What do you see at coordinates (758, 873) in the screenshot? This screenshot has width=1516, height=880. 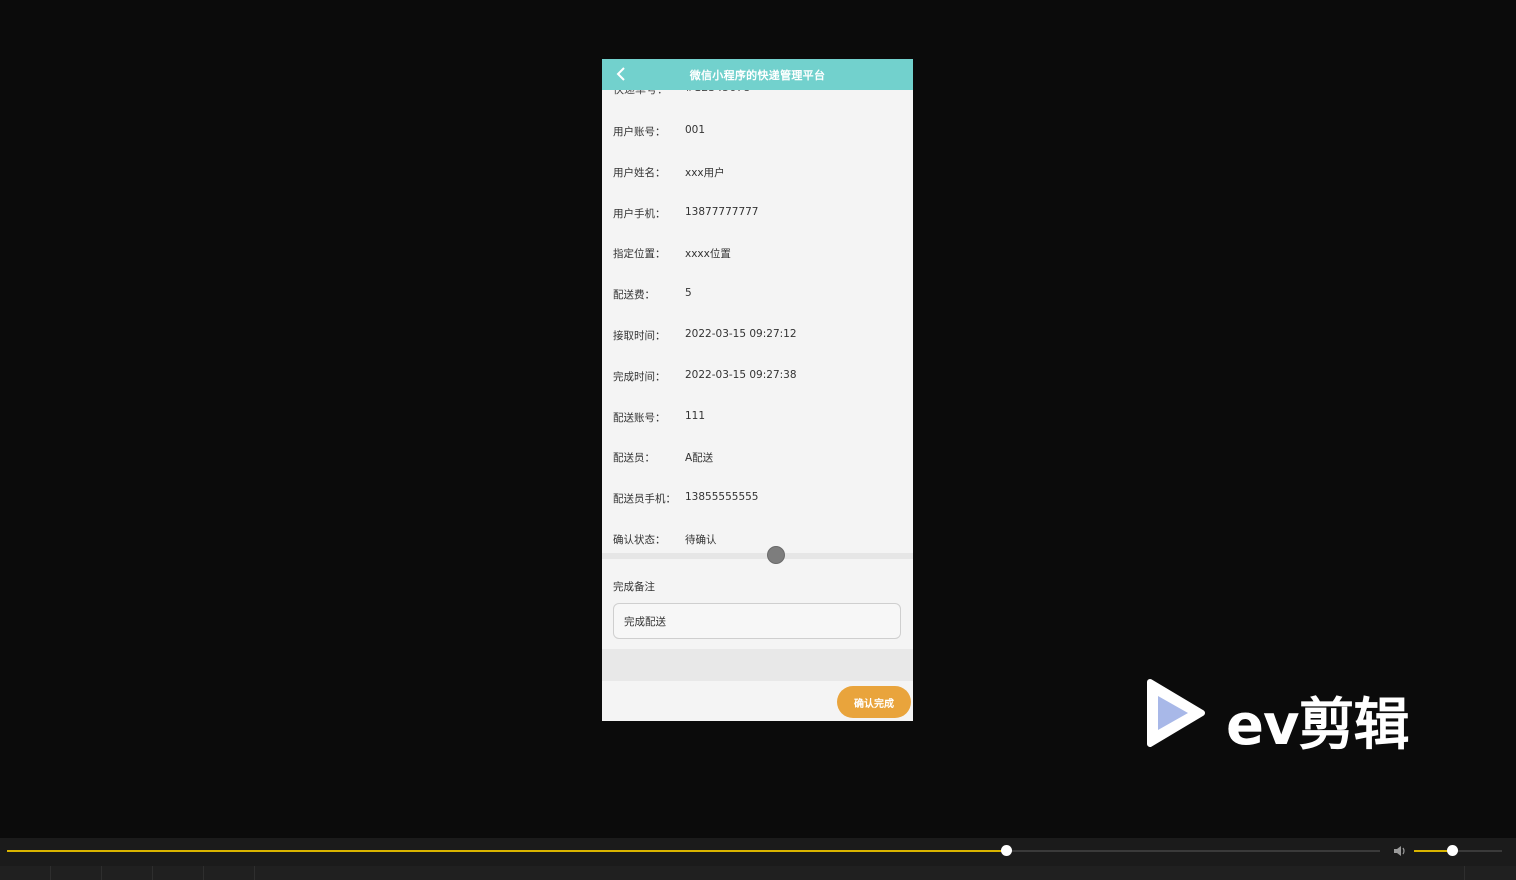 I see `player-bottom-strip` at bounding box center [758, 873].